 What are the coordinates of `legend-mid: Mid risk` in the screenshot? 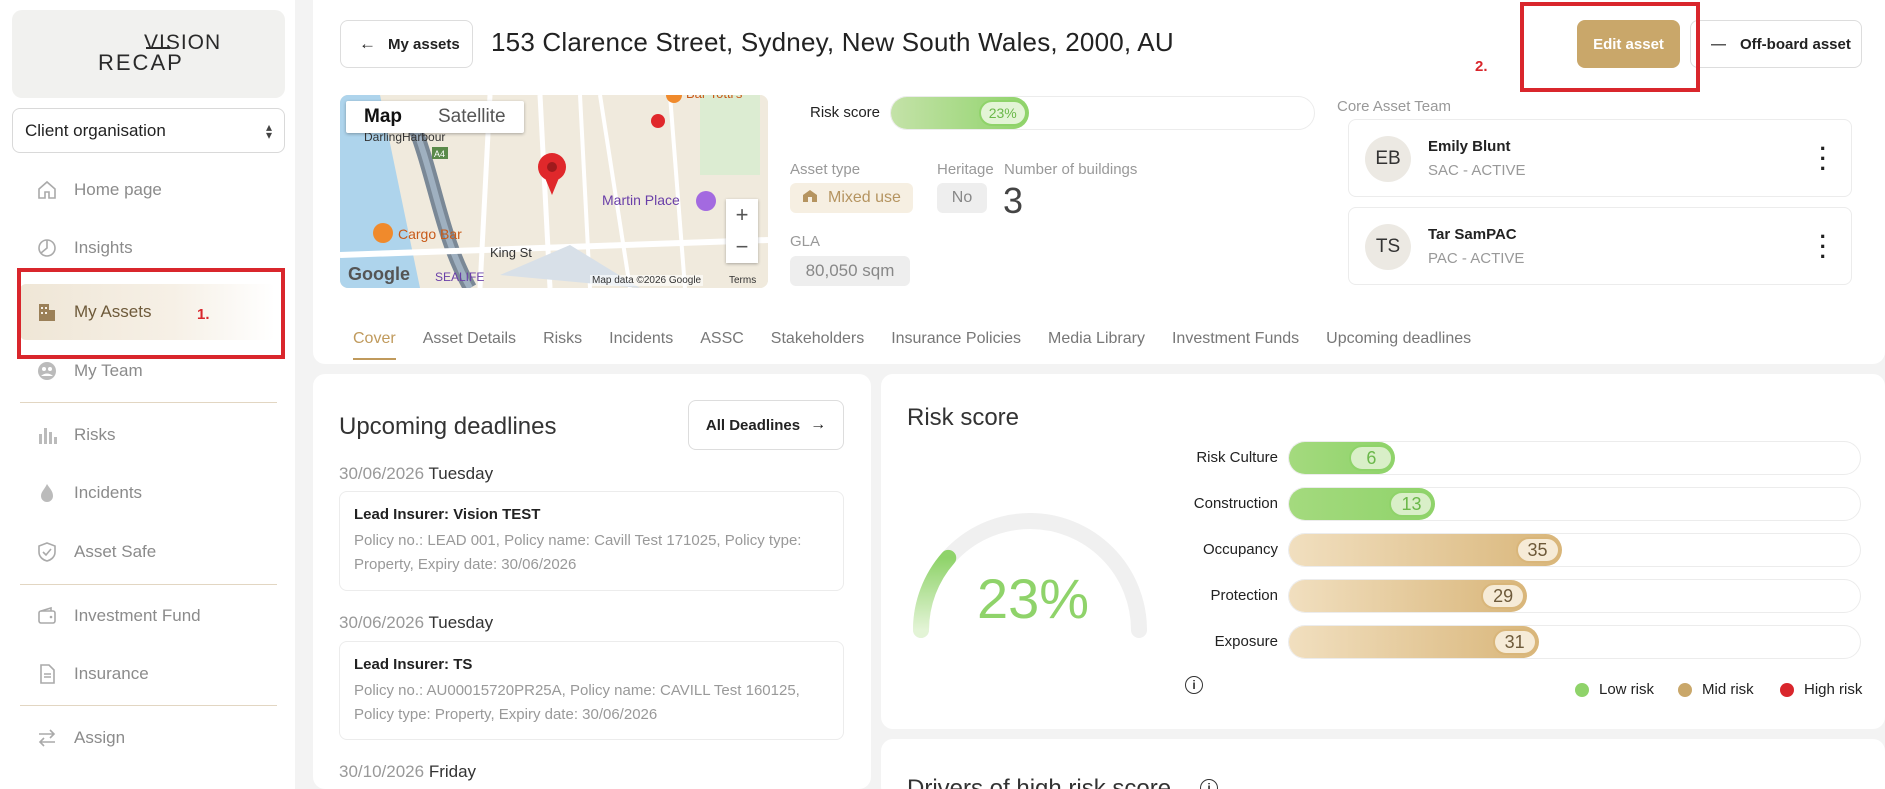 It's located at (1716, 689).